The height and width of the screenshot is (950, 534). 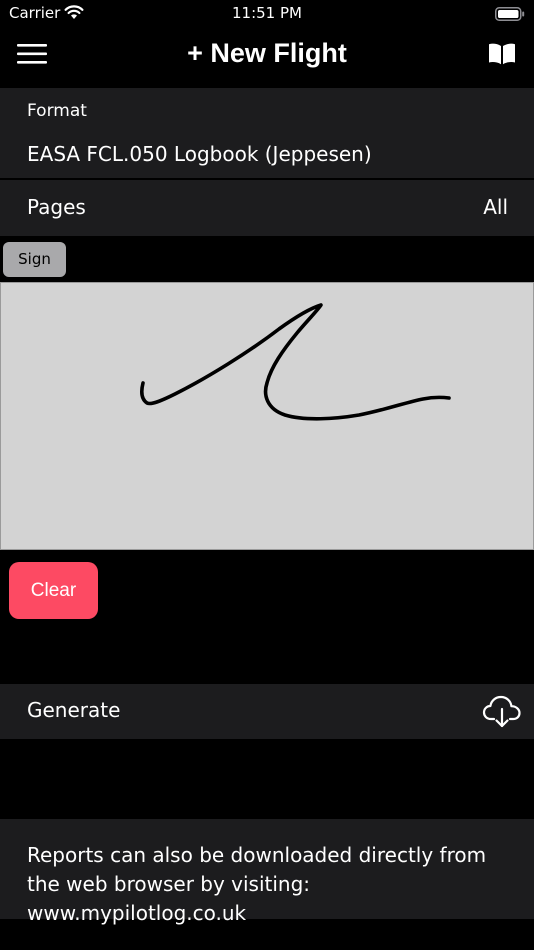 I want to click on status-time: 11:51 PM, so click(x=267, y=13).